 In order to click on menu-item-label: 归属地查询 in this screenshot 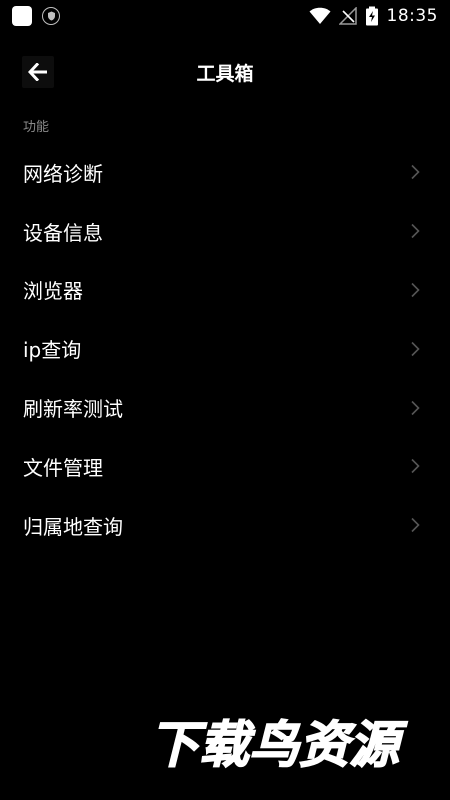, I will do `click(73, 526)`.